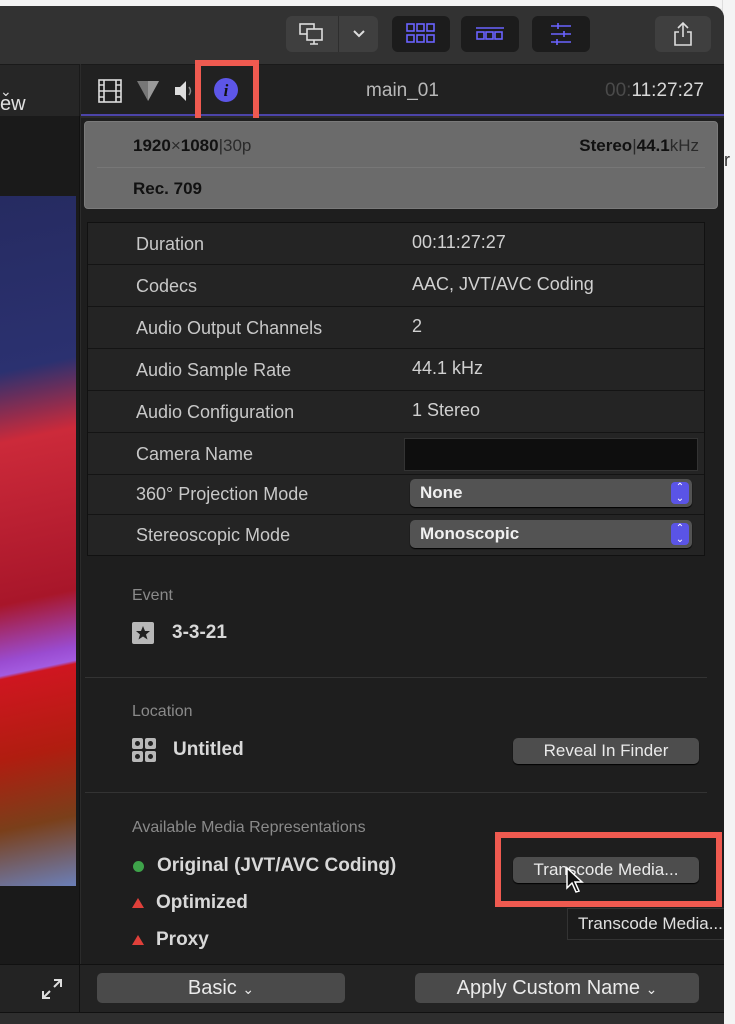 The width and height of the screenshot is (735, 1024). I want to click on stereoscopic-mode-select: Monoscopic ⌃ ⌄, so click(551, 534).